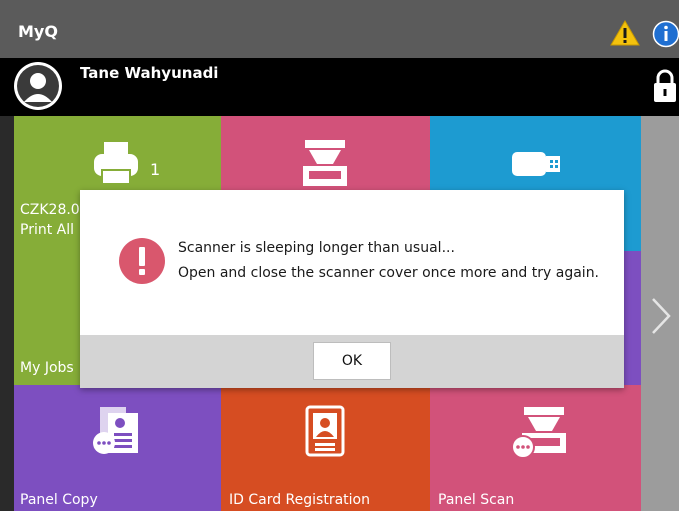 The width and height of the screenshot is (679, 511). I want to click on my-jobs-label: My Jobs, so click(47, 368).